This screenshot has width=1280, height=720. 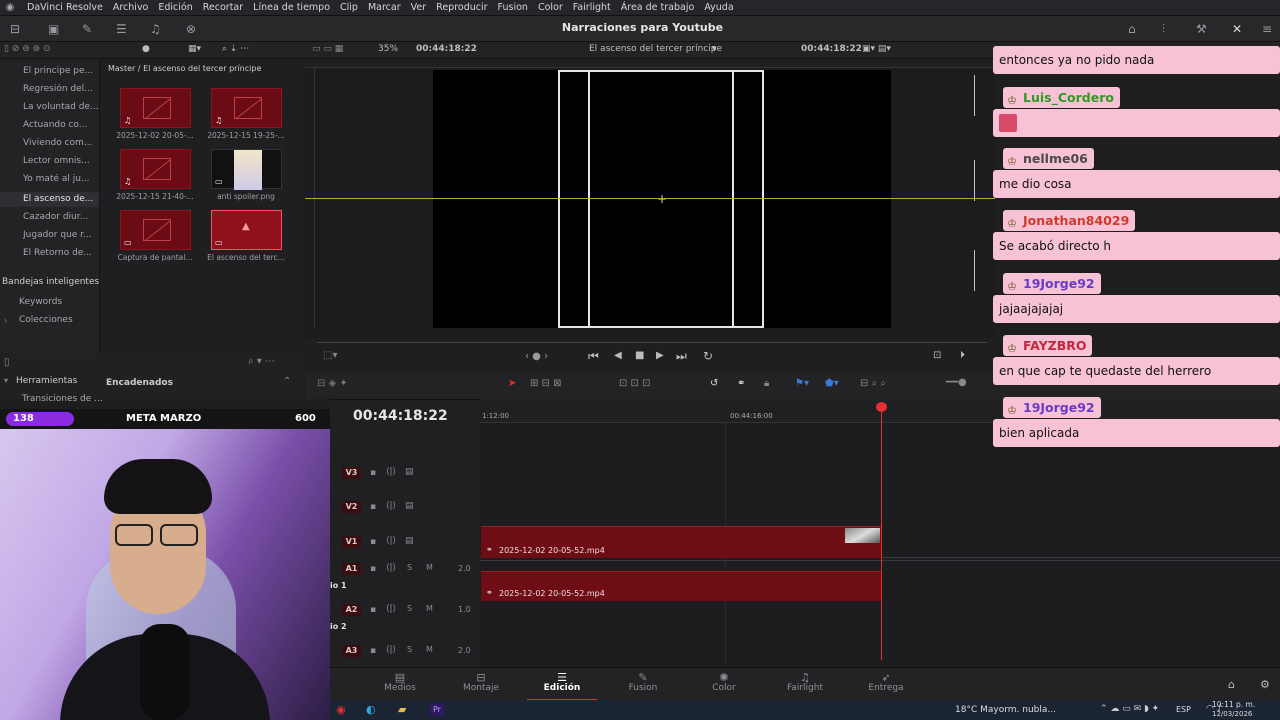 I want to click on menu-linea-tiempo: Línea de tiempo, so click(x=291, y=7).